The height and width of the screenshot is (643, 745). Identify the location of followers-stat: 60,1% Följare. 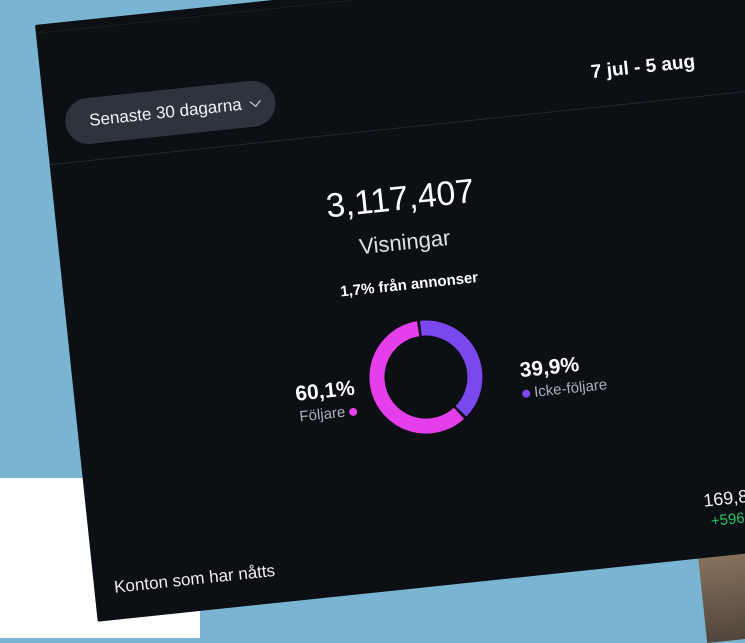
(308, 403).